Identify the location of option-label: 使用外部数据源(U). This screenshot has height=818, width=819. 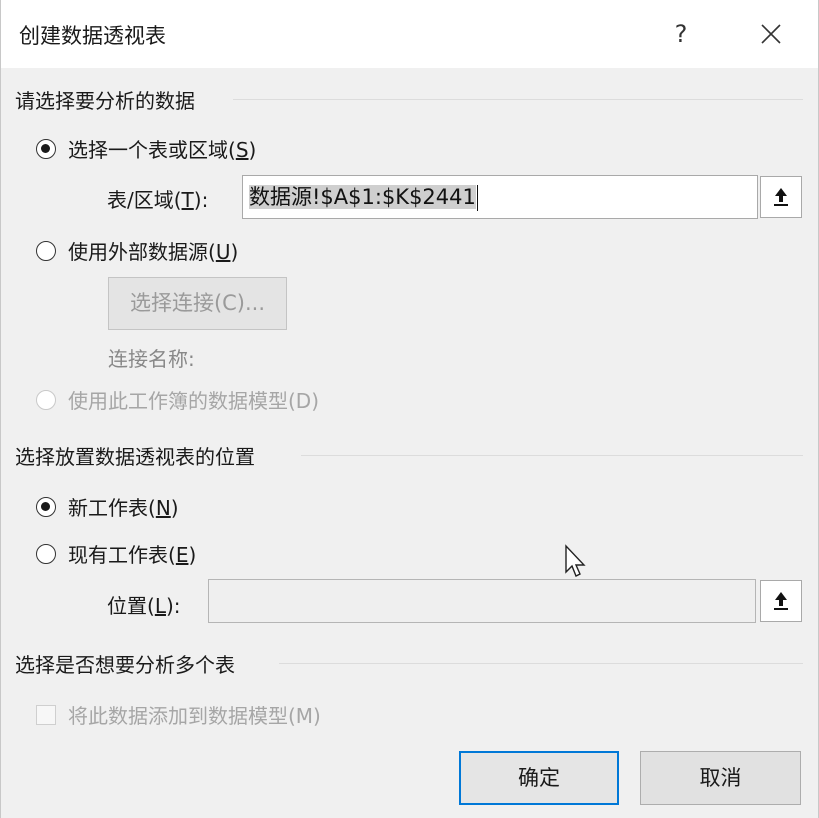
(153, 252).